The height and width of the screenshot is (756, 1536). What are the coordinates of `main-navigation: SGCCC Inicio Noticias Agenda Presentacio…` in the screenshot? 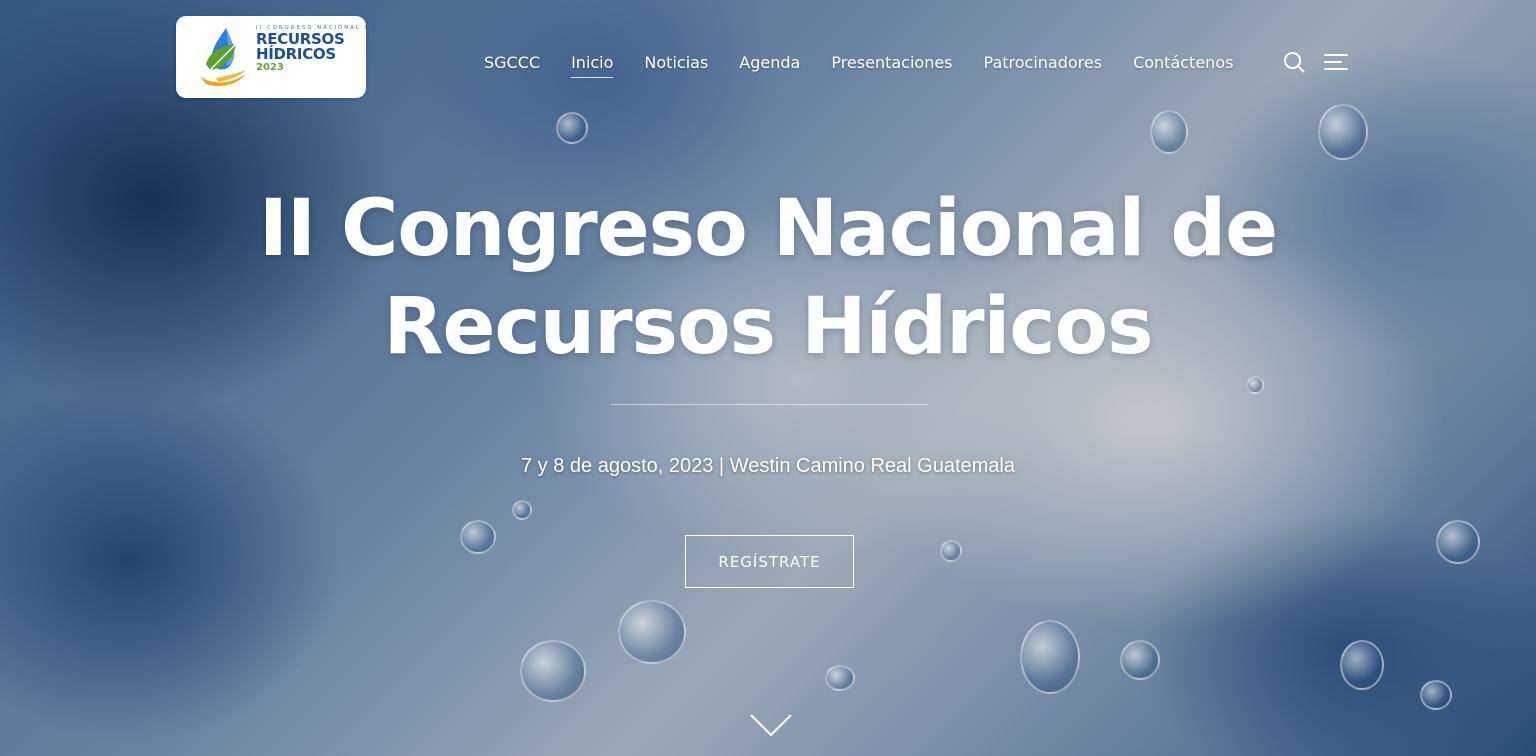 It's located at (874, 64).